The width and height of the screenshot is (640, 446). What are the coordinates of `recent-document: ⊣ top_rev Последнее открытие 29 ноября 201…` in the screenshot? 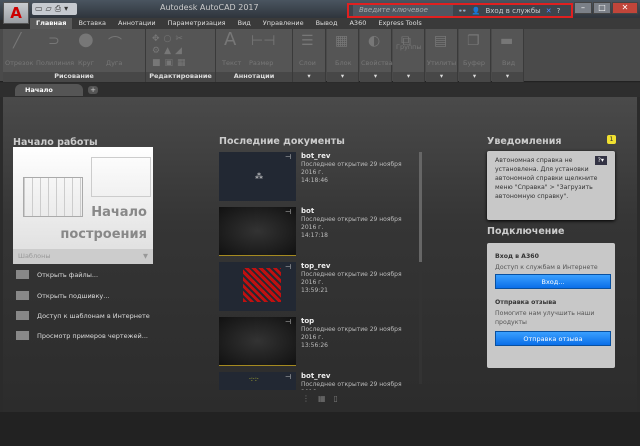 It's located at (316, 288).